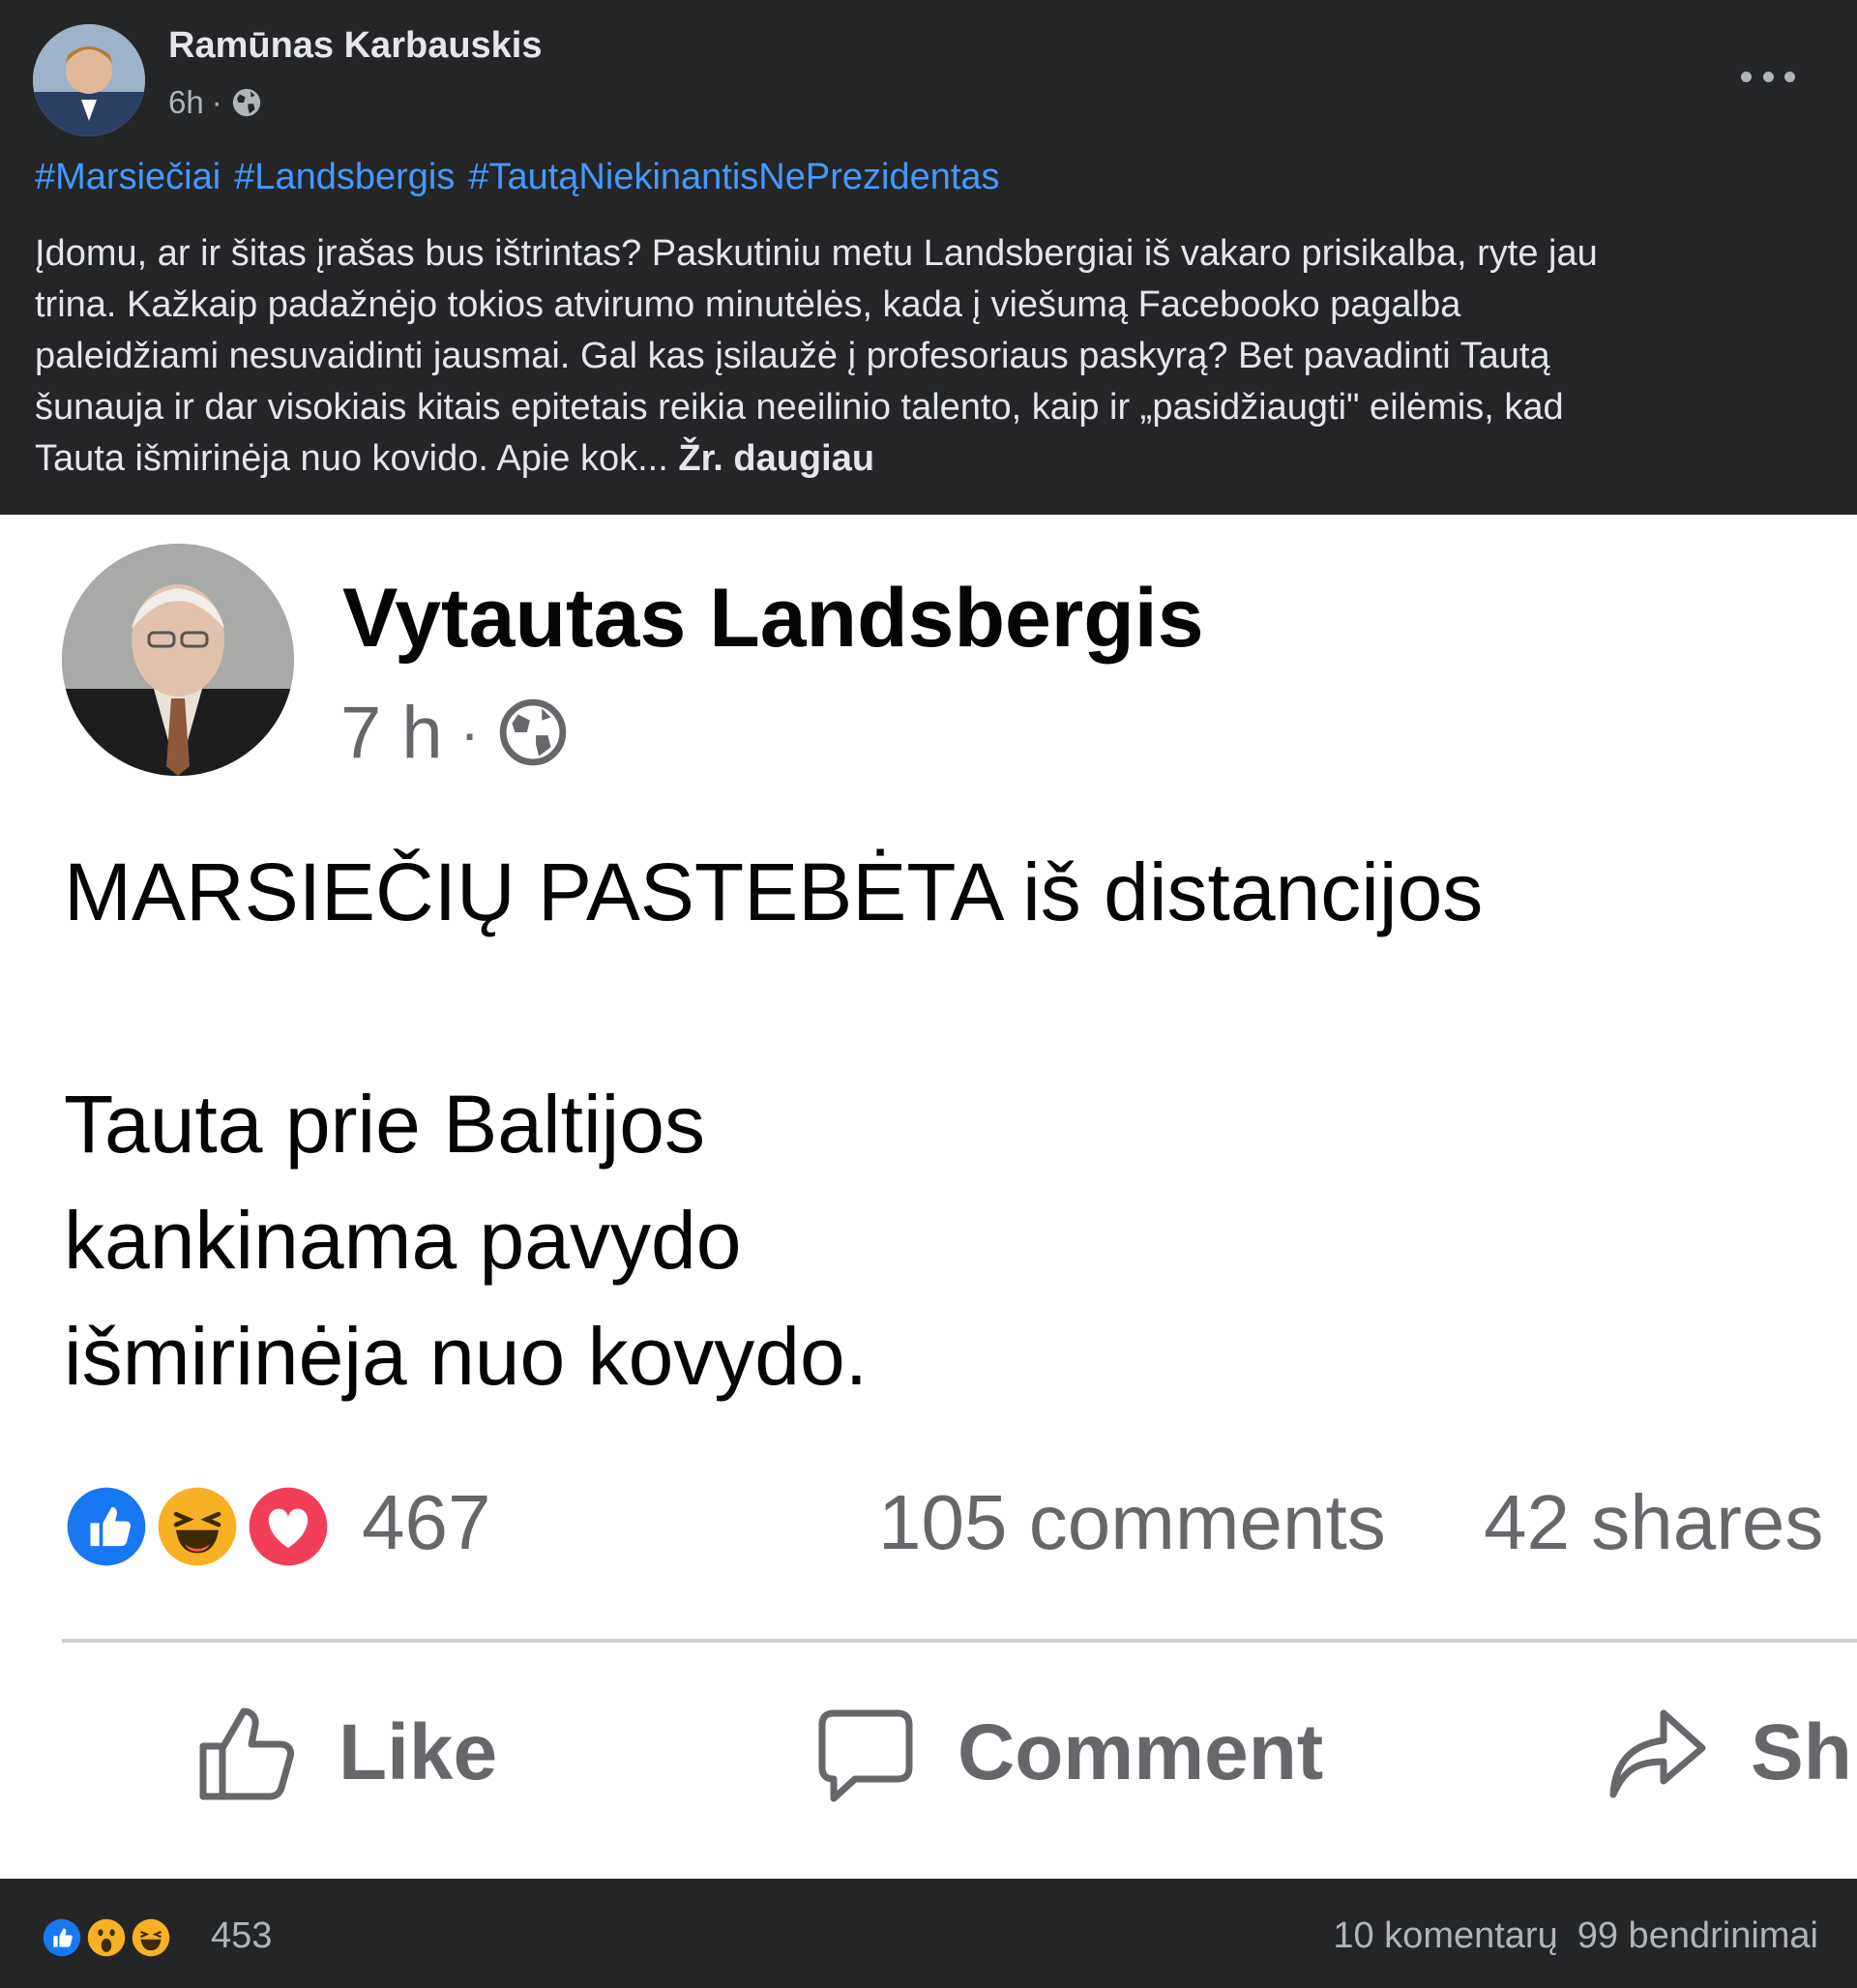 Image resolution: width=1857 pixels, height=1988 pixels. What do you see at coordinates (1132, 1522) in the screenshot?
I see `comments-count: 105 comments` at bounding box center [1132, 1522].